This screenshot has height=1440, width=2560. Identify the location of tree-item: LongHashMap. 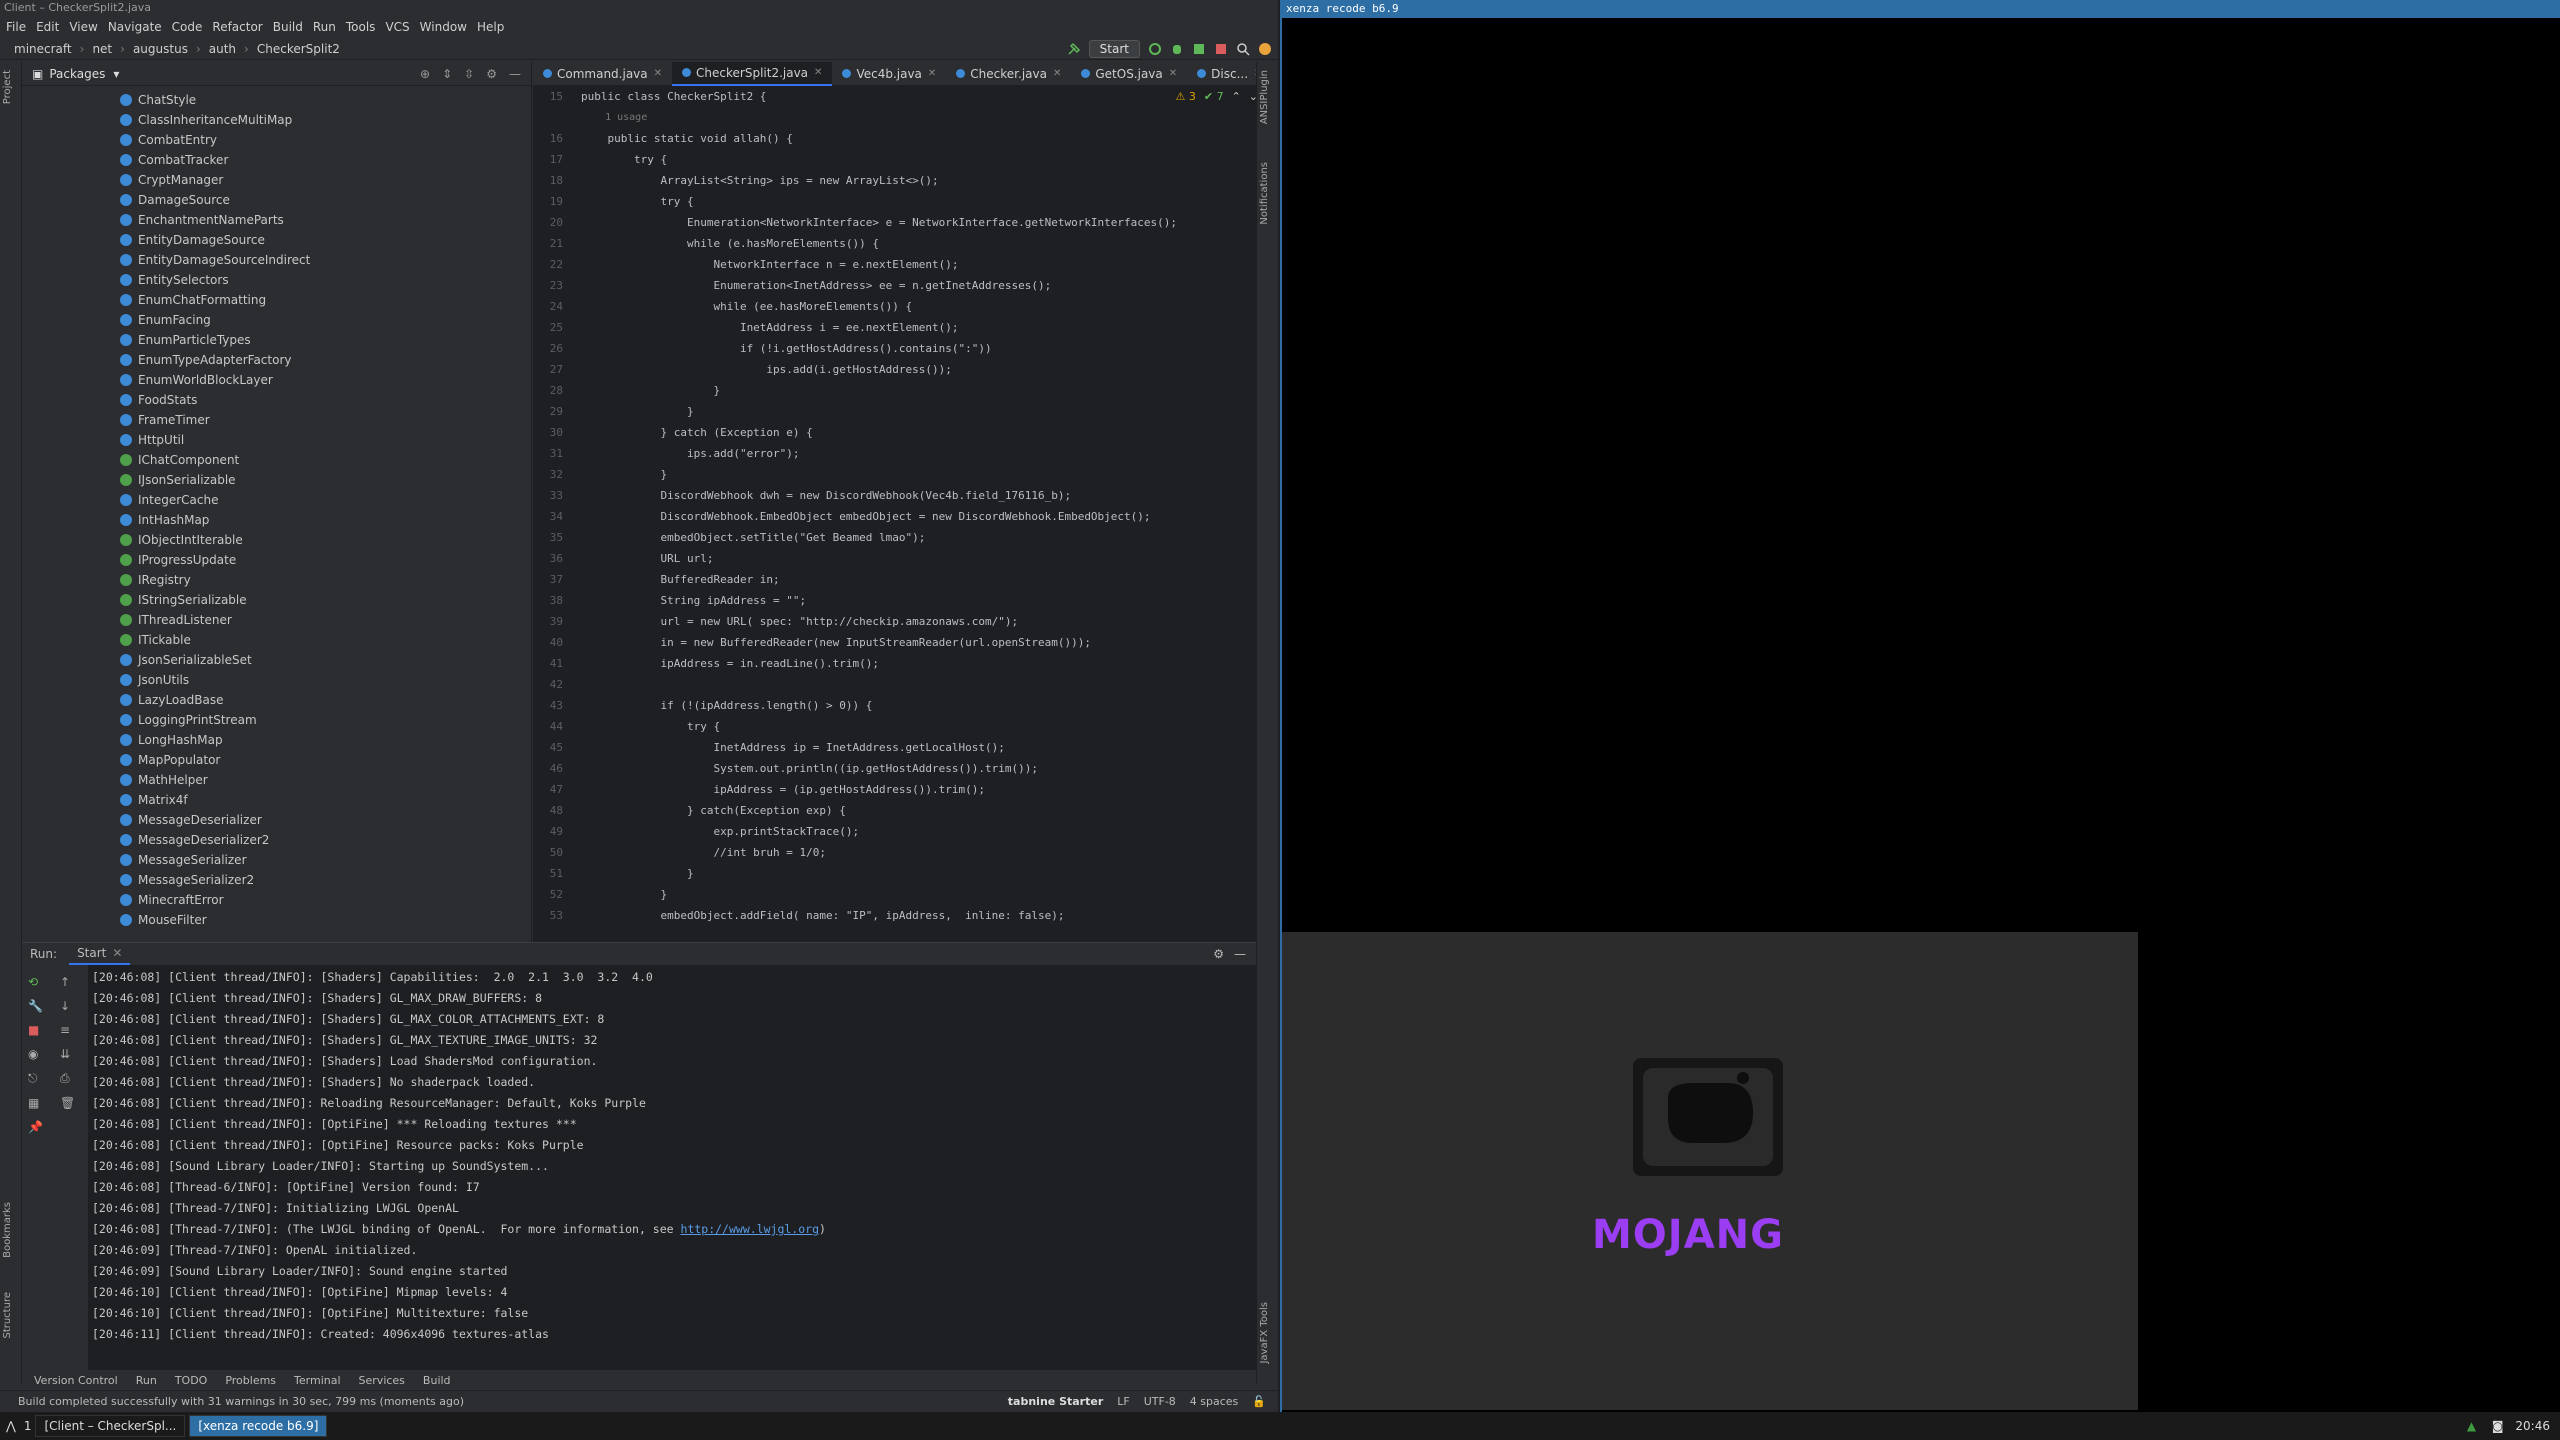
(276, 740).